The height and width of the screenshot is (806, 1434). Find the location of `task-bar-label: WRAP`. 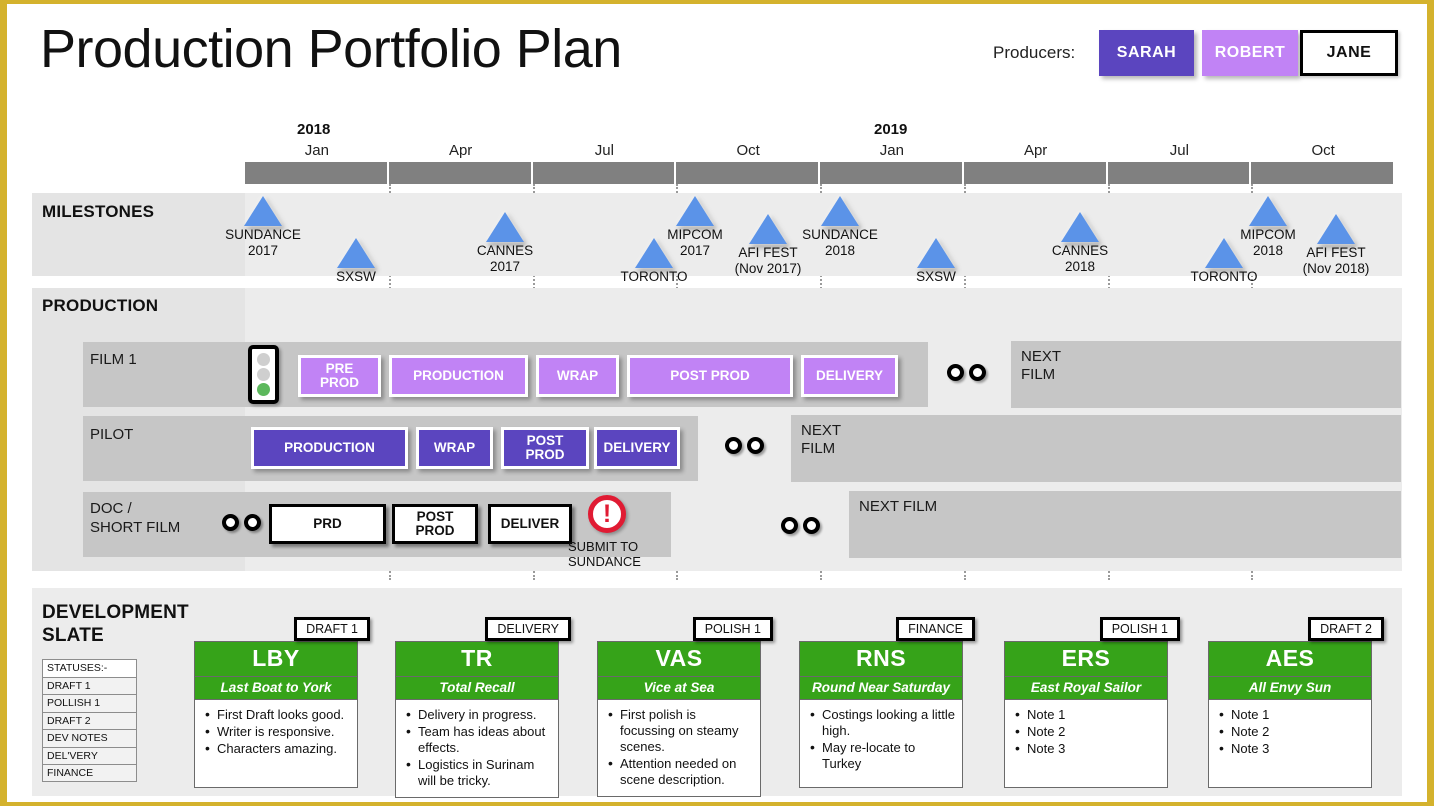

task-bar-label: WRAP is located at coordinates (454, 447).